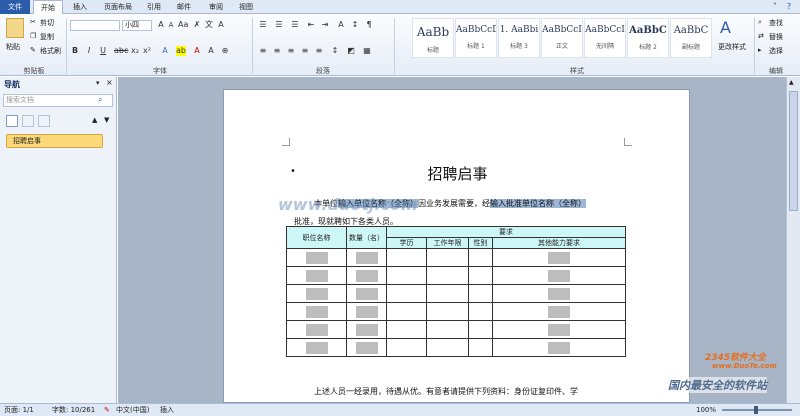  I want to click on close-icon: ×, so click(109, 82).